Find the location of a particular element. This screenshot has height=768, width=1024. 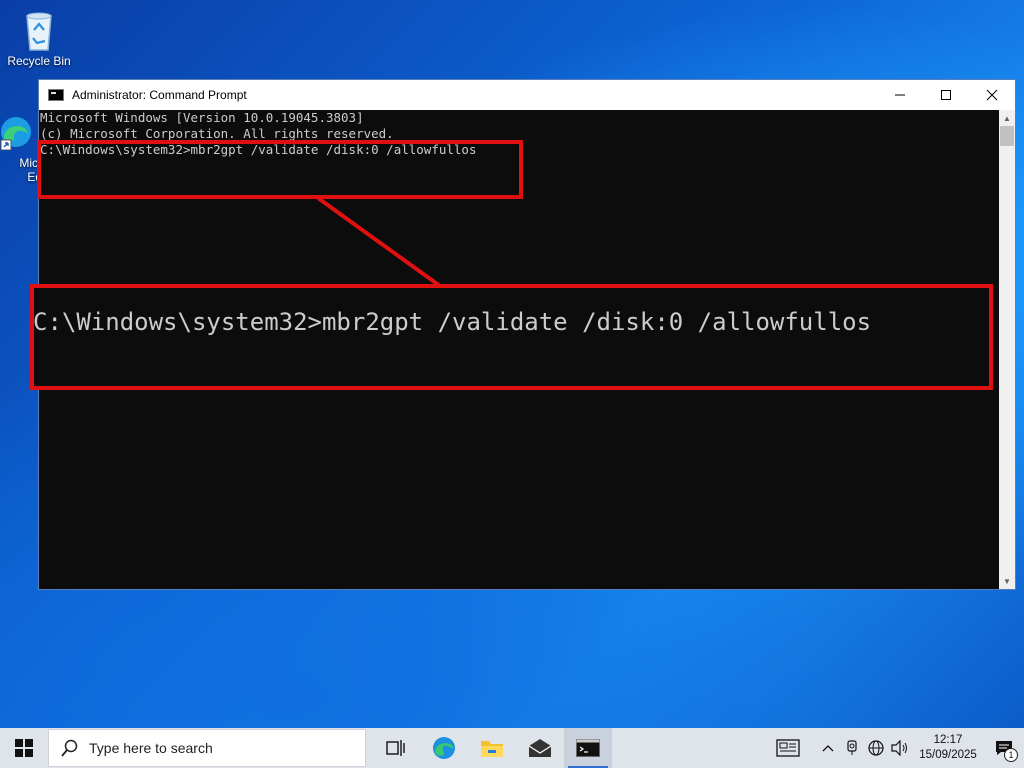

mail-icon is located at coordinates (540, 748).